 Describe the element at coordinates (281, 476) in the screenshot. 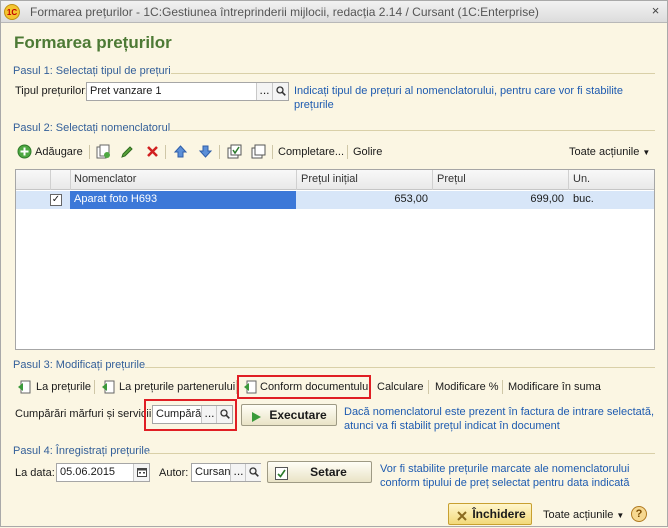

I see `register-icon` at that location.